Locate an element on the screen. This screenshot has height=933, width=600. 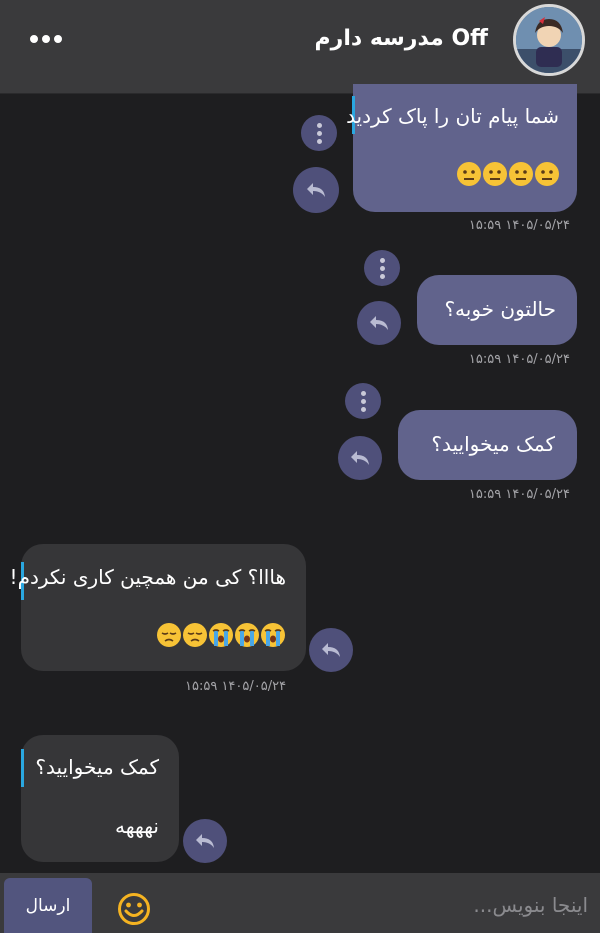
composer-bar: ارسال is located at coordinates (300, 903).